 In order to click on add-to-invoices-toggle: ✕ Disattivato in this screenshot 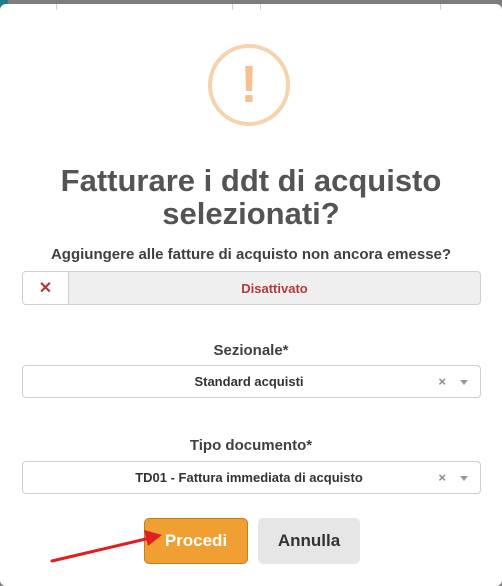, I will do `click(251, 288)`.